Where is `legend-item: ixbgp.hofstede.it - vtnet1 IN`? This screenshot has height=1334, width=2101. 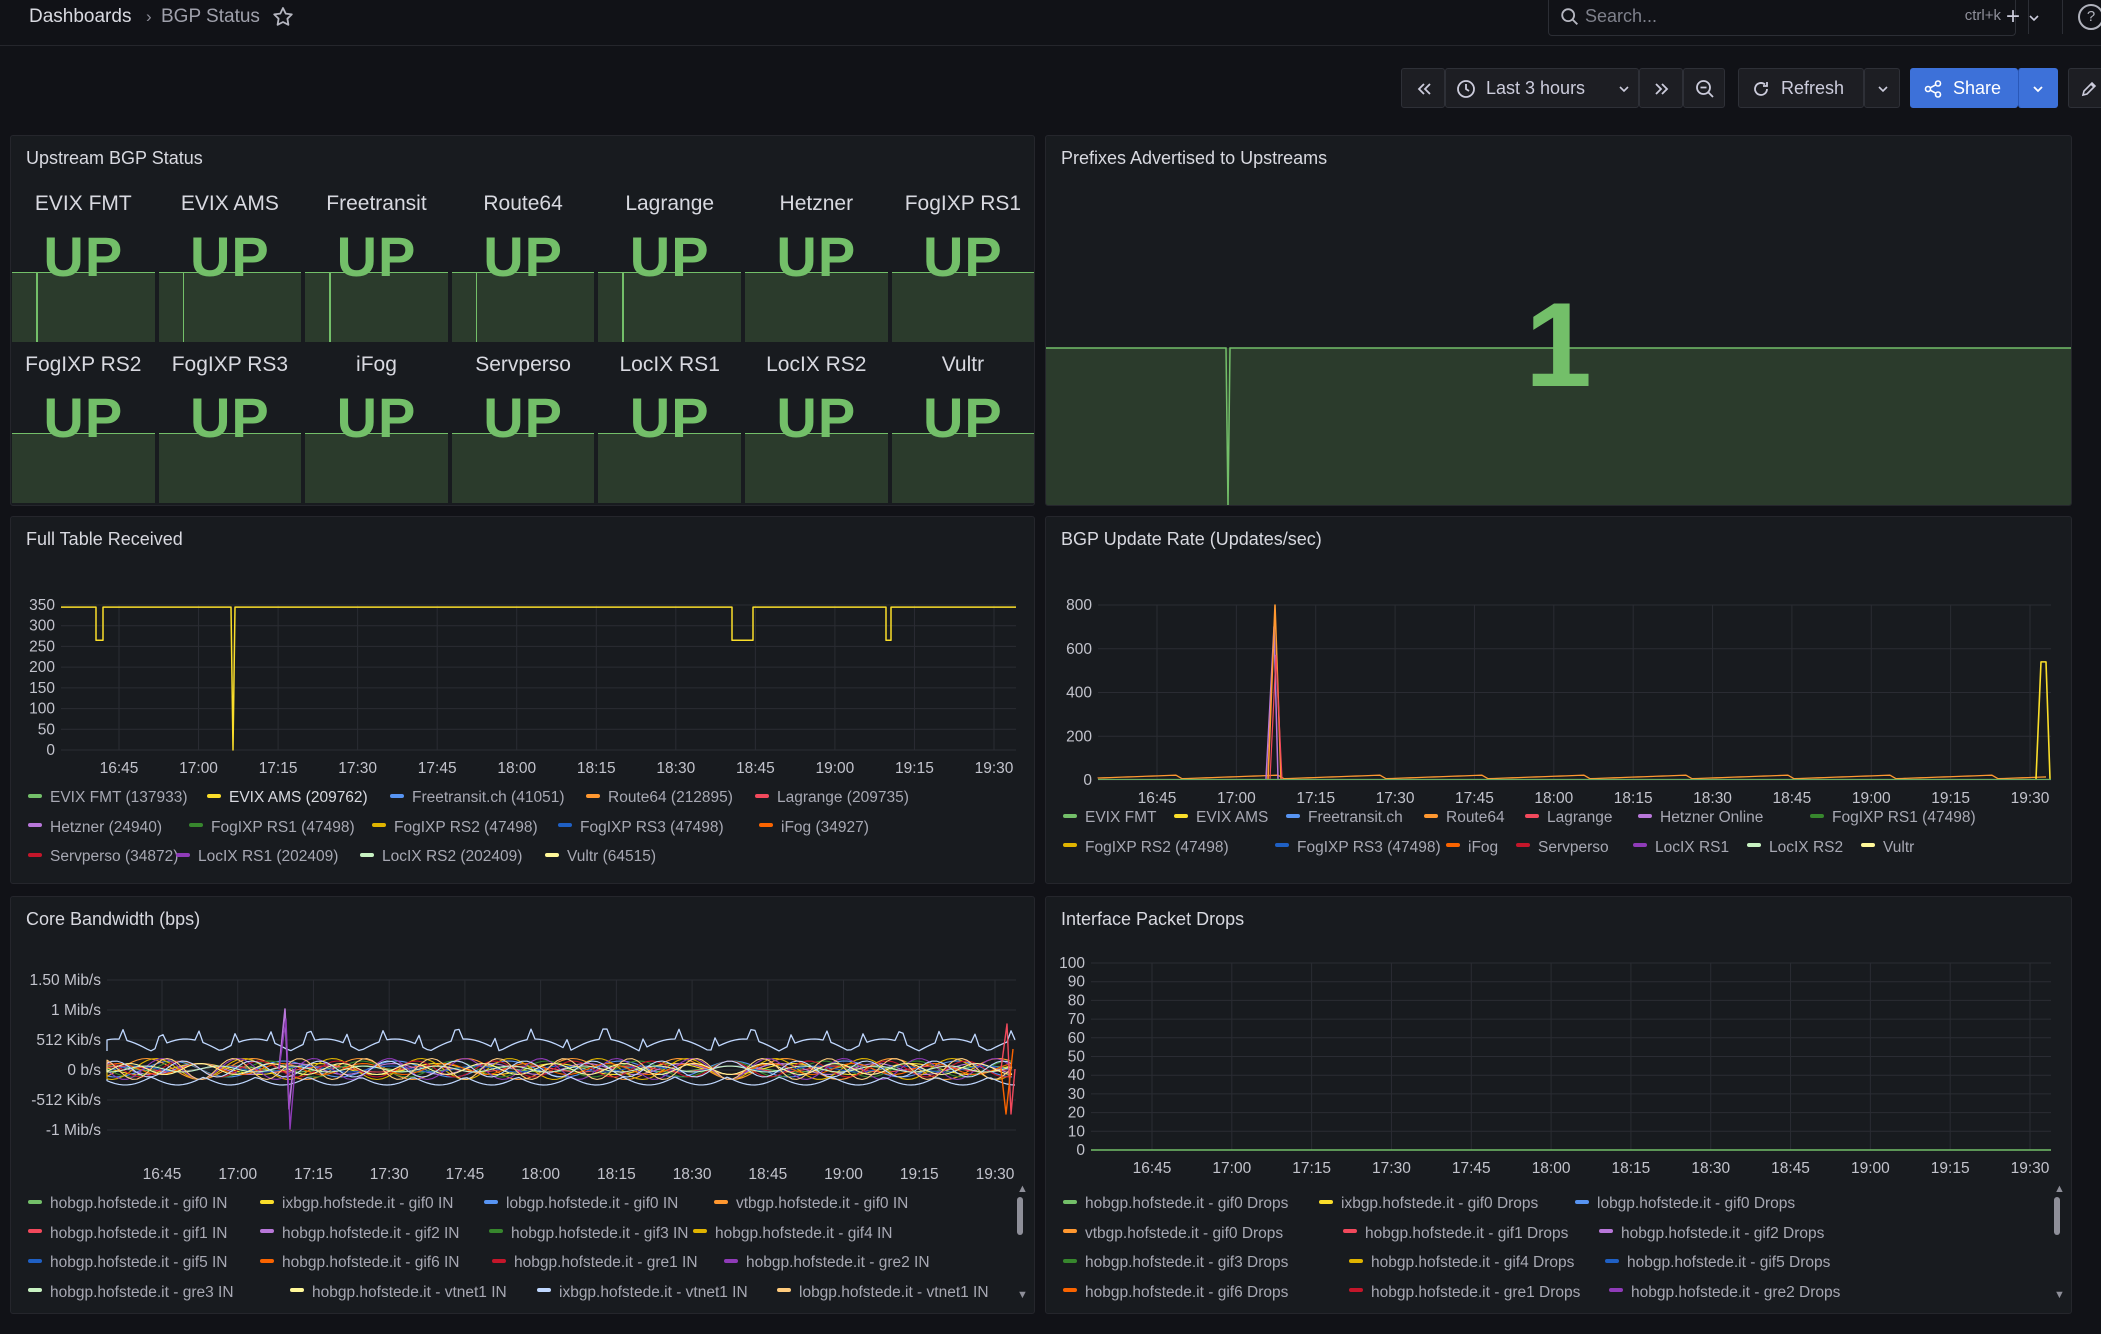
legend-item: ixbgp.hofstede.it - vtnet1 IN is located at coordinates (642, 1293).